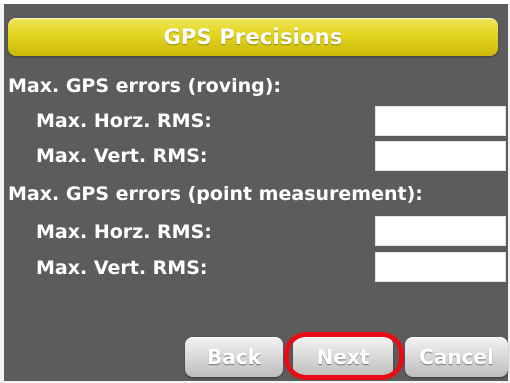  I want to click on back-button: Back, so click(234, 357).